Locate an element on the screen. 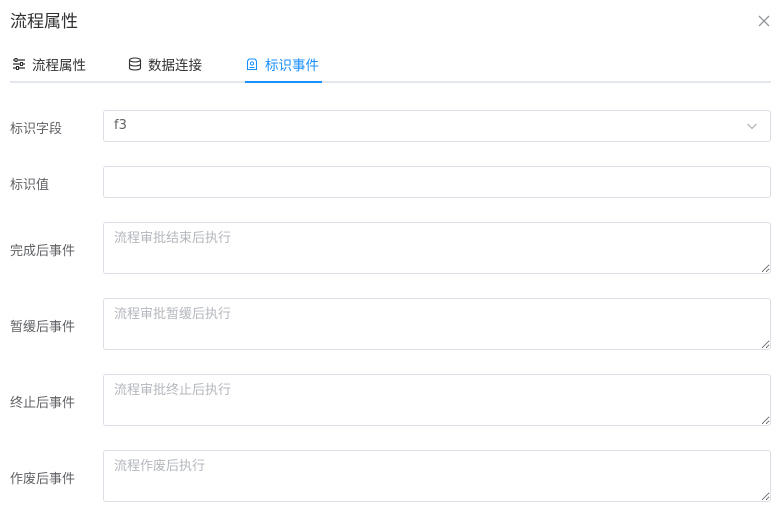 This screenshot has height=525, width=783. form-row-flag-field: 标识字段 f3 is located at coordinates (390, 126).